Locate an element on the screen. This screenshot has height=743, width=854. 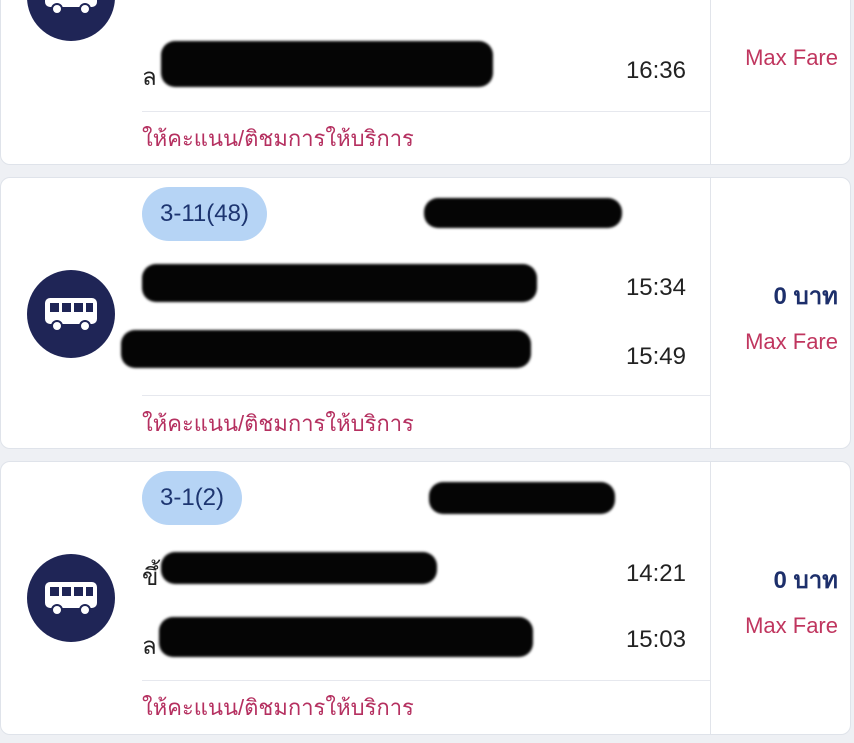
alight-time: 15:49 is located at coordinates (655, 356).